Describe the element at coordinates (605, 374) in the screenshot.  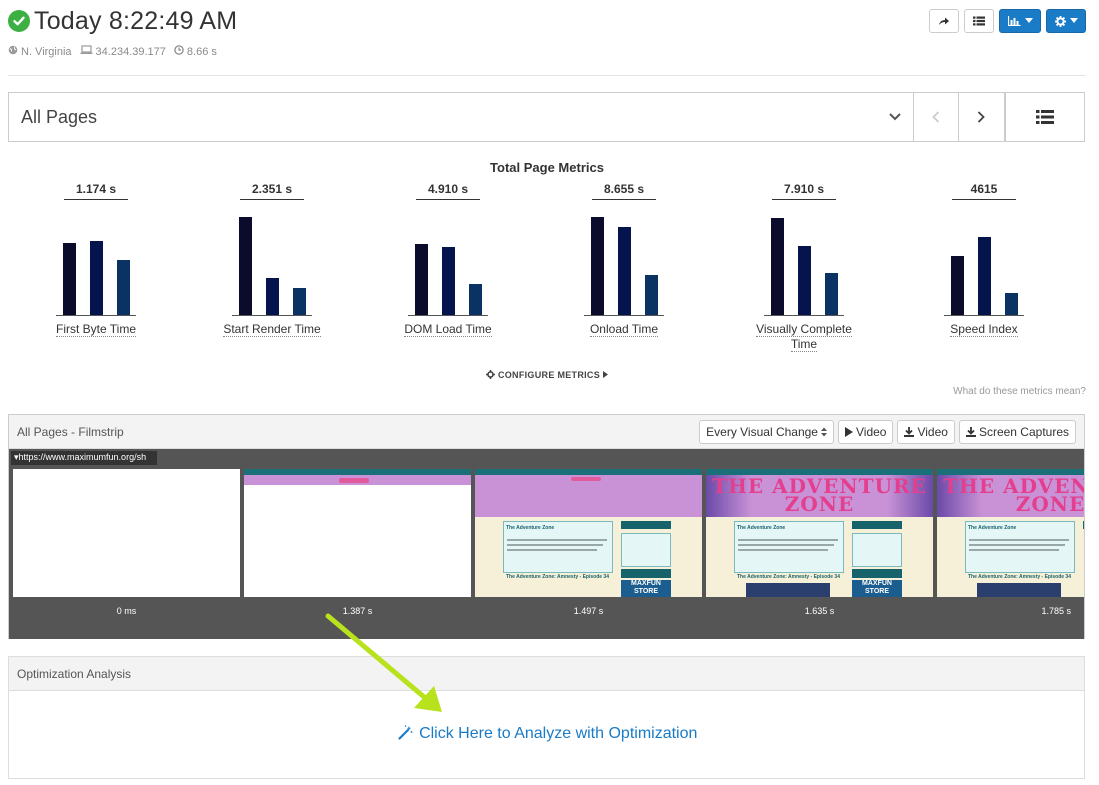
I see `caret-right-icon` at that location.